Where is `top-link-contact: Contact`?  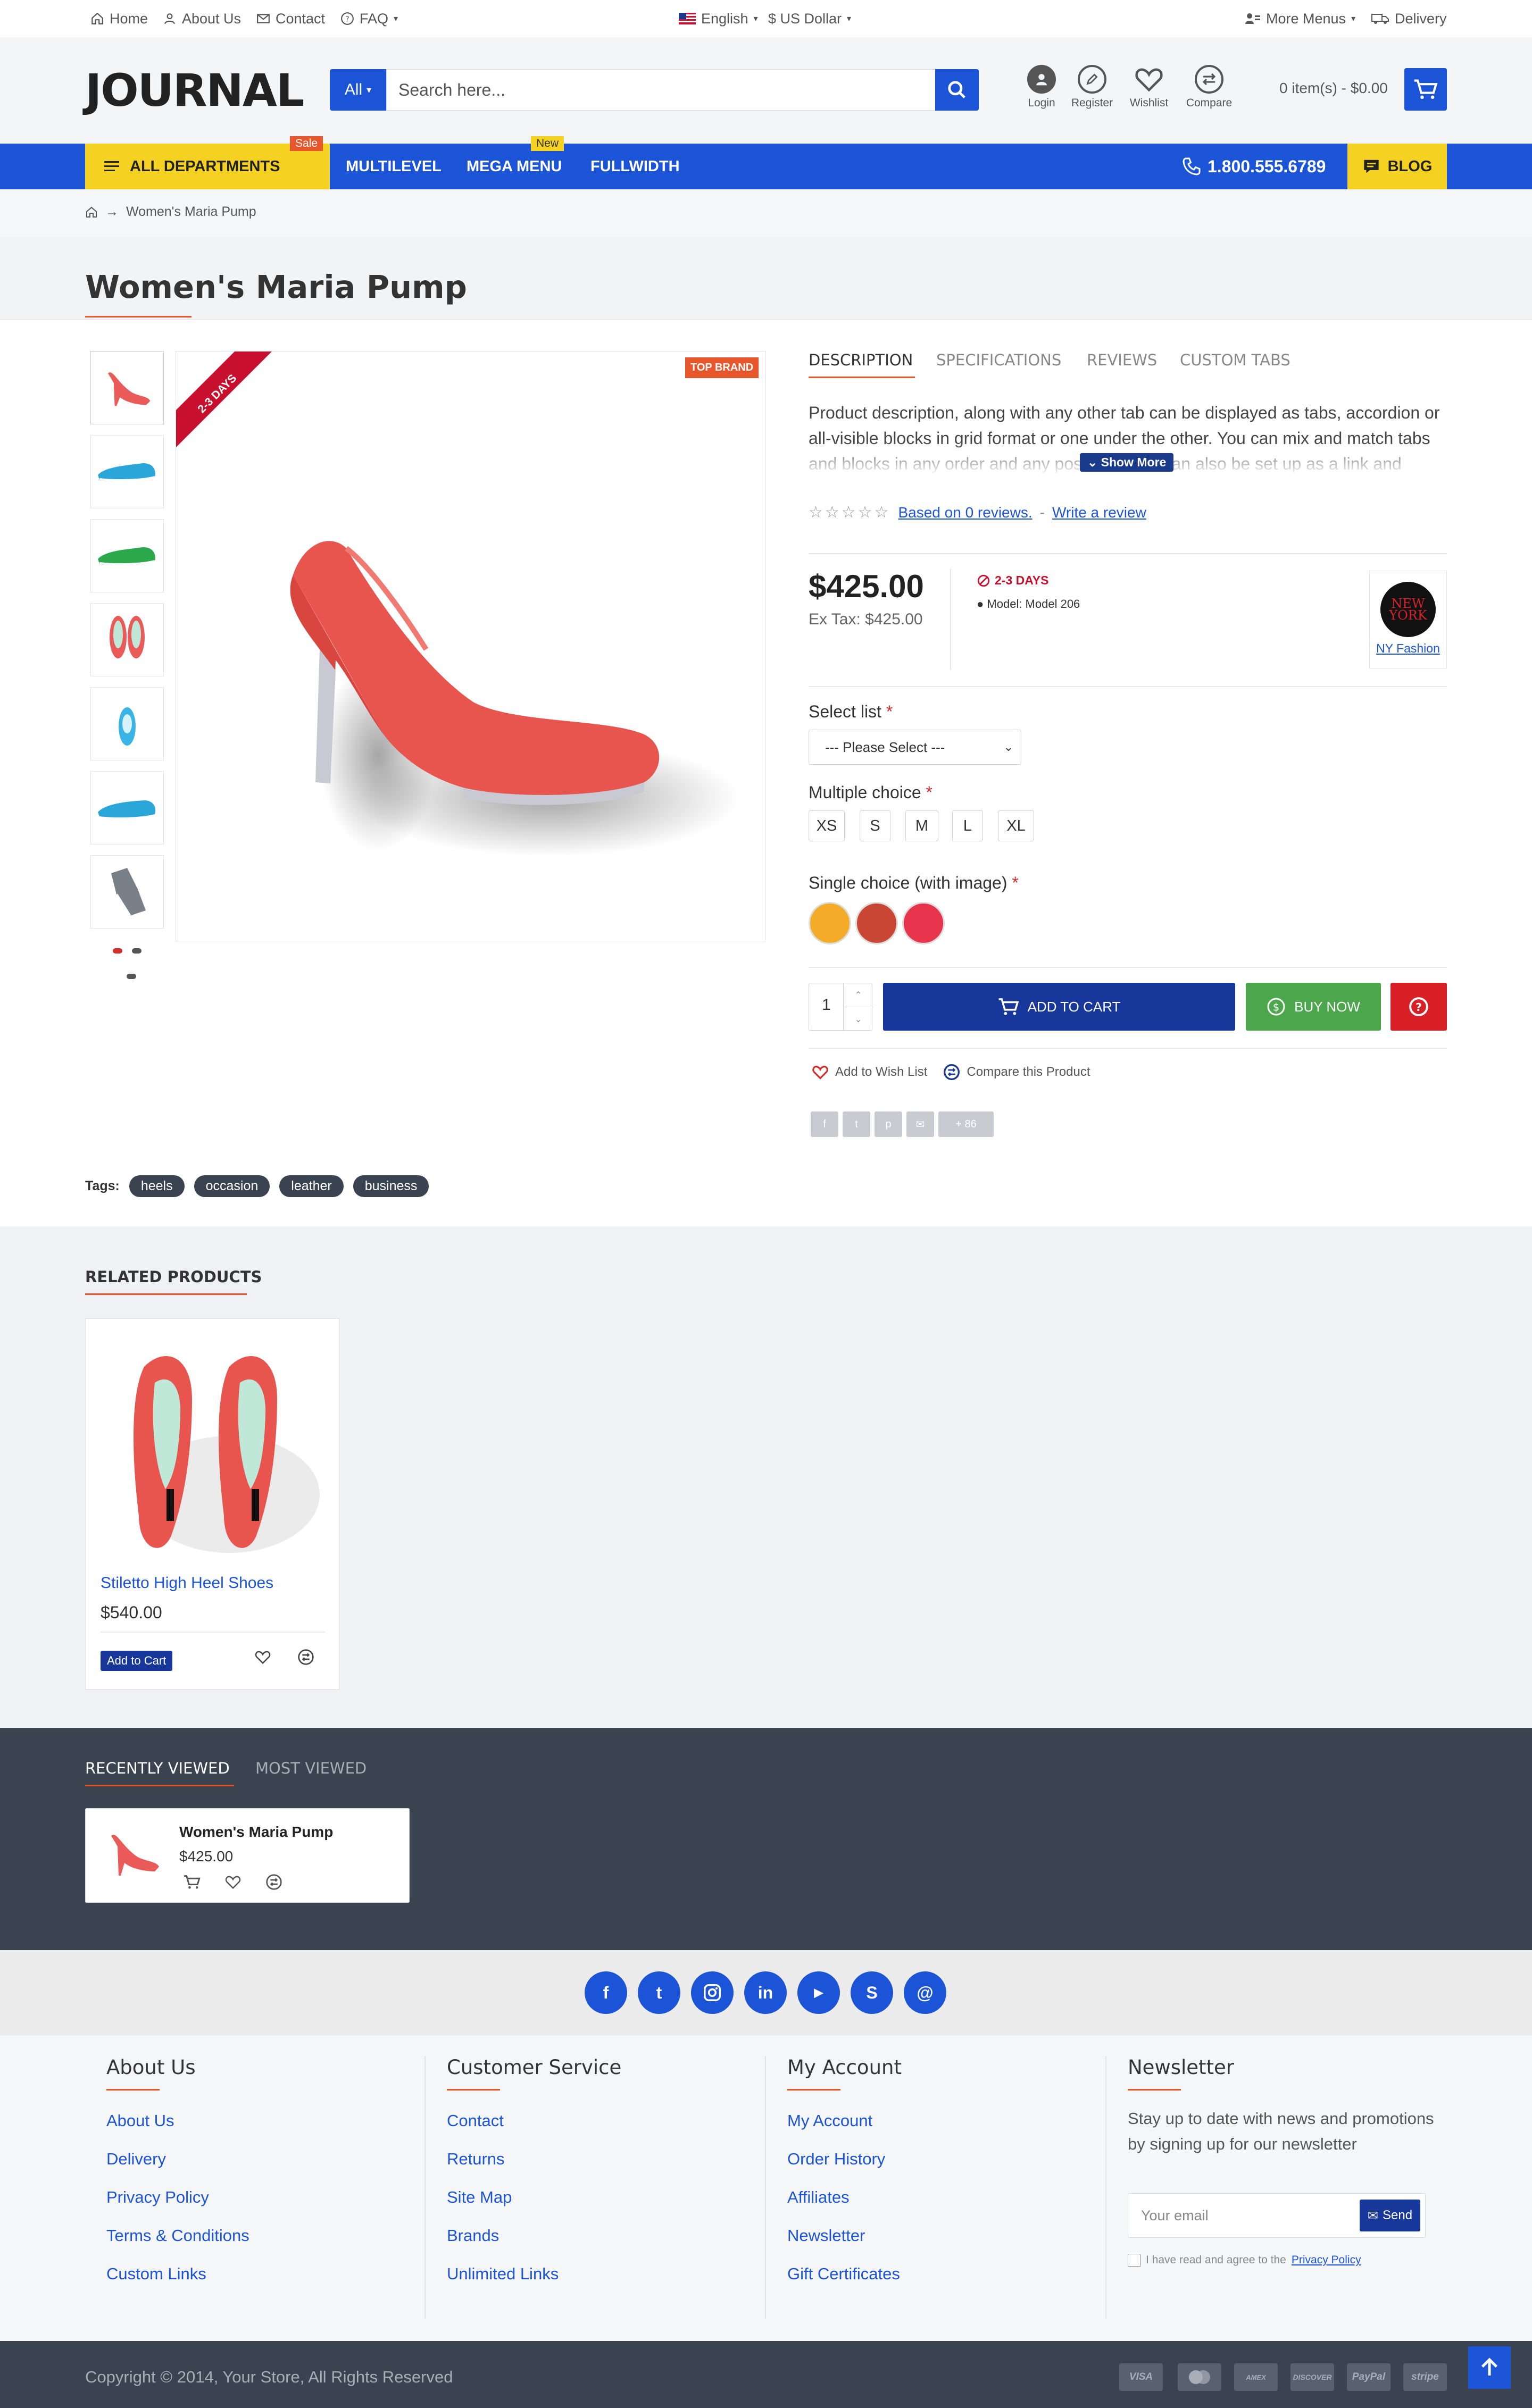
top-link-contact: Contact is located at coordinates (291, 18).